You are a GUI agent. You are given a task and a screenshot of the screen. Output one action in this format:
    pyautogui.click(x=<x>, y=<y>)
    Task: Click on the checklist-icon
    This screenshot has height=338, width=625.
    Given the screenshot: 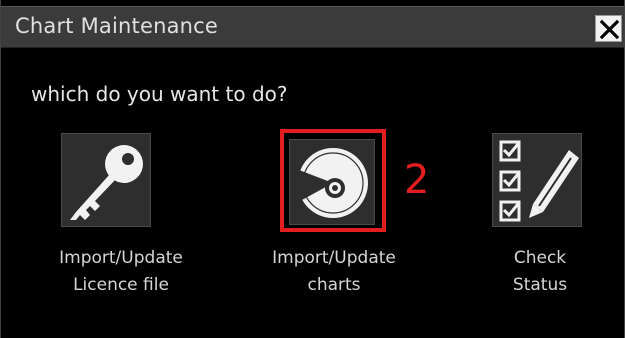 What is the action you would take?
    pyautogui.click(x=539, y=181)
    